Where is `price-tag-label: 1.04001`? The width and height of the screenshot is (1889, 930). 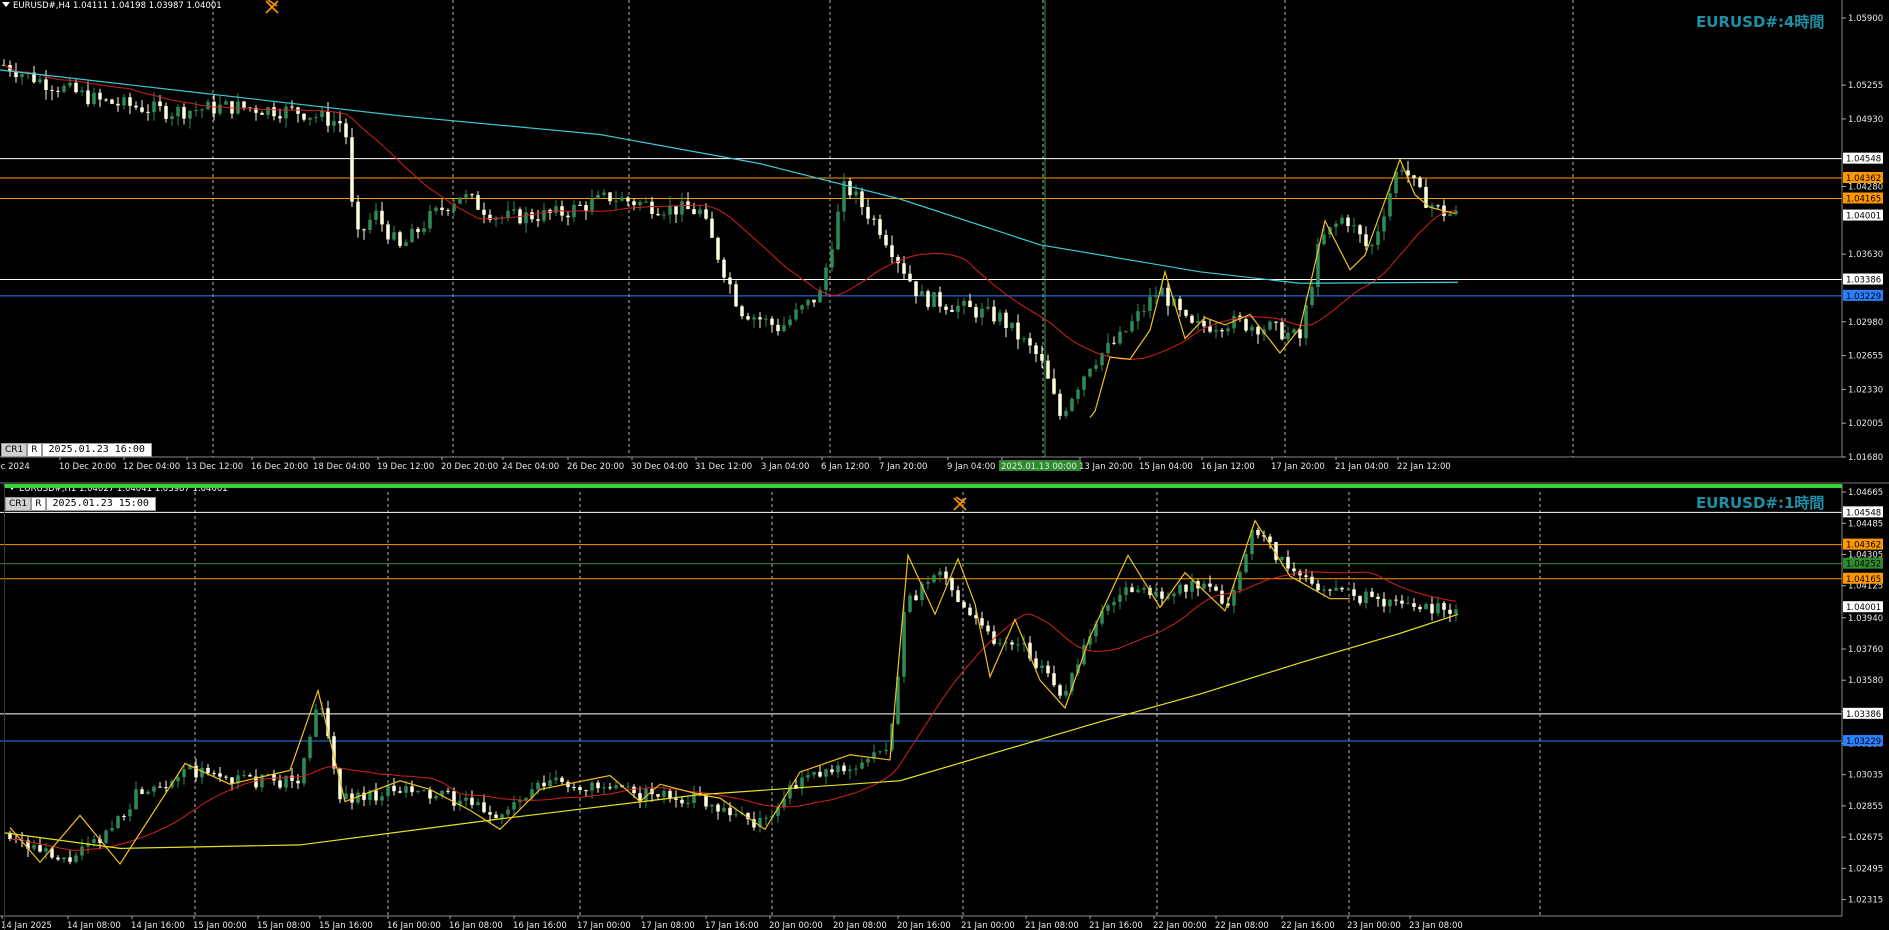
price-tag-label: 1.04001 is located at coordinates (1863, 217).